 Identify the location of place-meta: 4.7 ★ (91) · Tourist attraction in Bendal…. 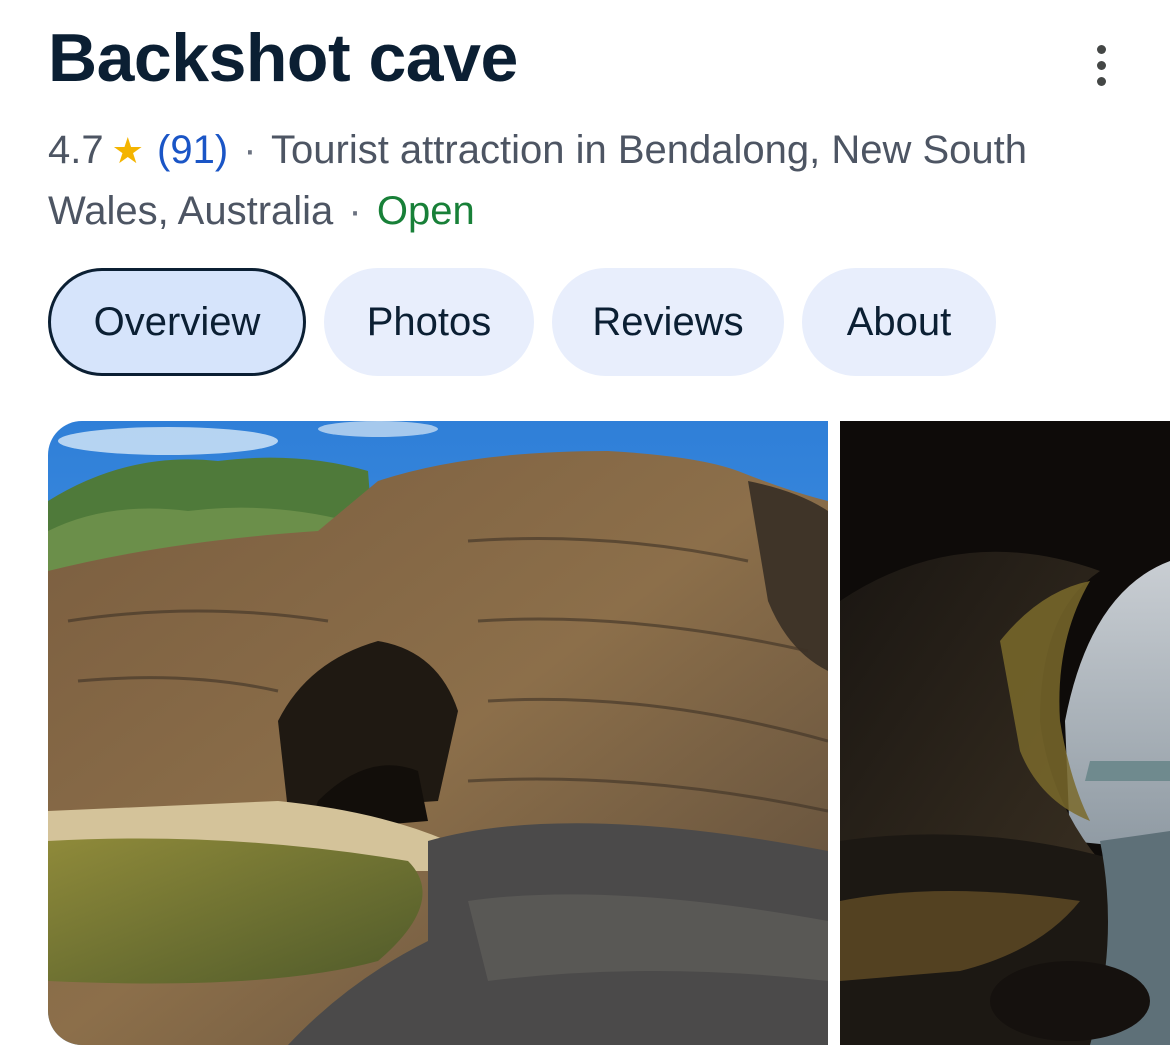
(593, 180).